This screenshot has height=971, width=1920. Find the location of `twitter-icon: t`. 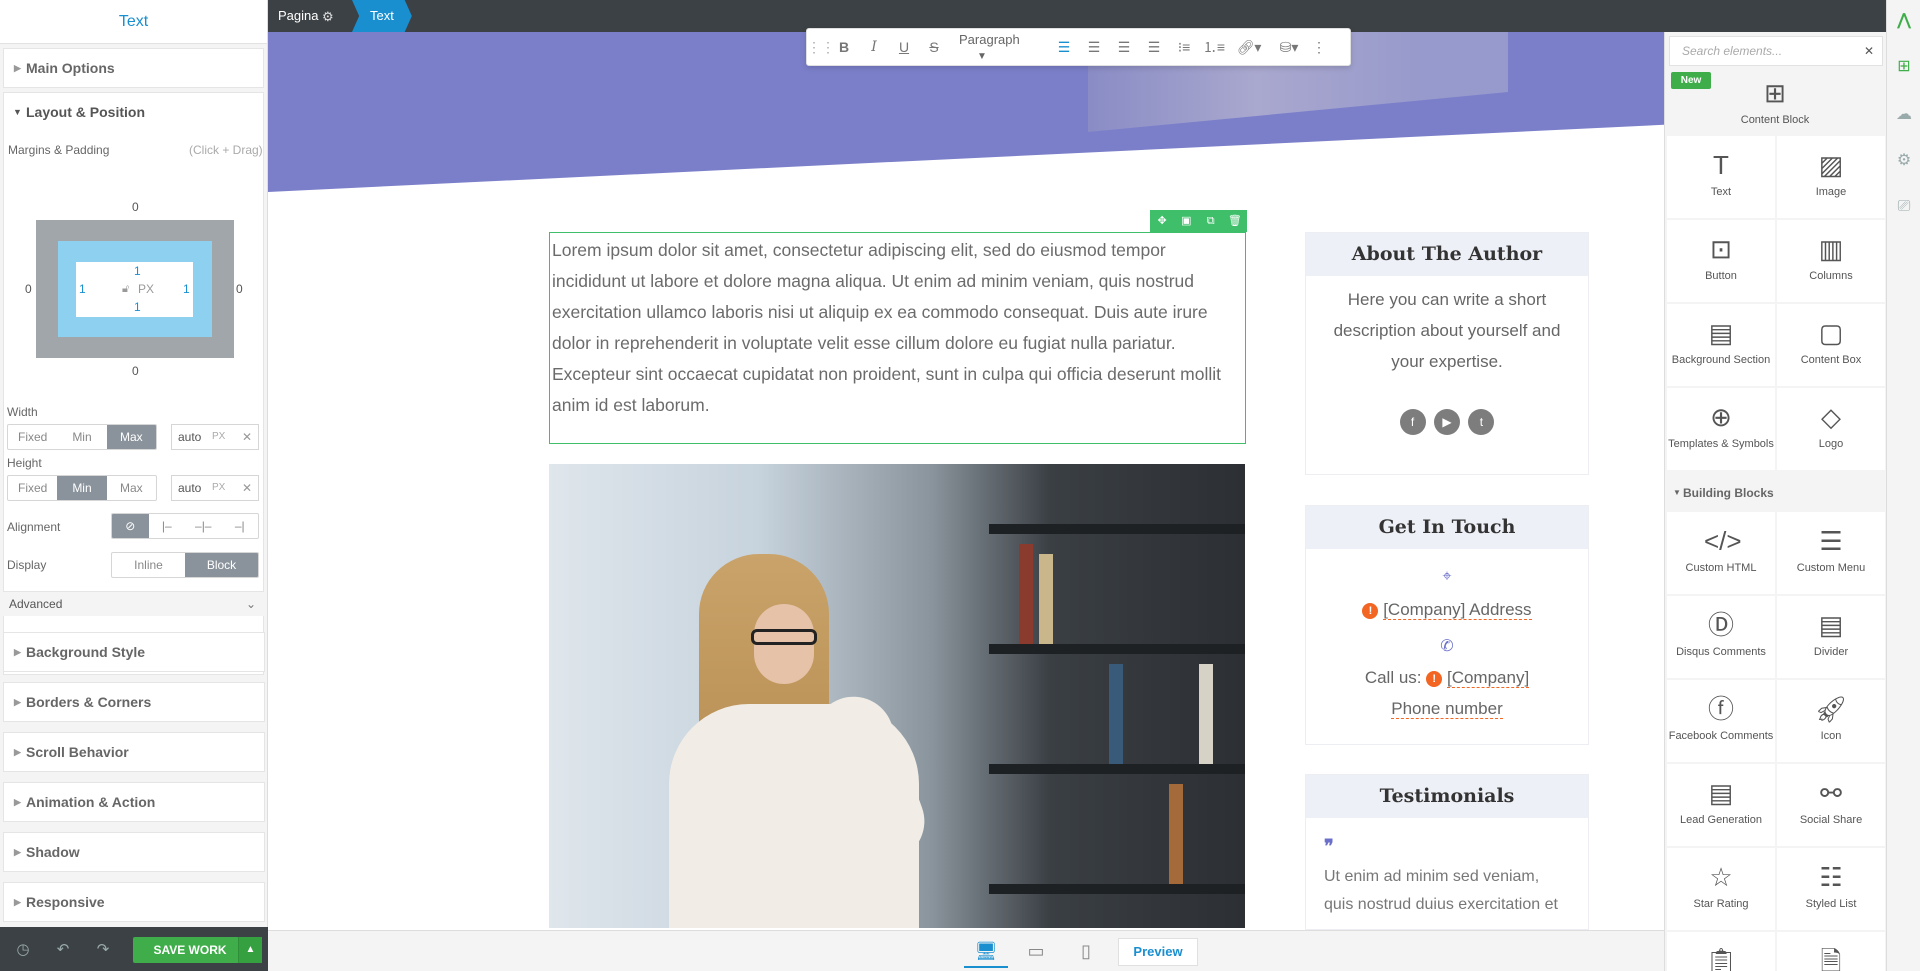

twitter-icon: t is located at coordinates (1481, 422).